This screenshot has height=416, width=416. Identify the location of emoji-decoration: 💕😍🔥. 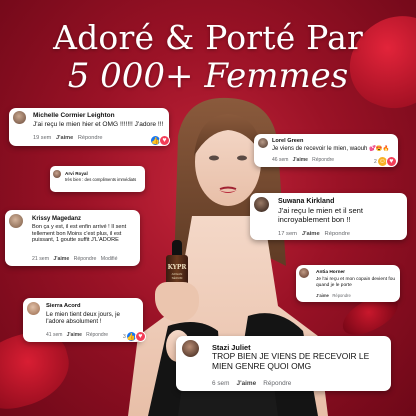
(379, 149).